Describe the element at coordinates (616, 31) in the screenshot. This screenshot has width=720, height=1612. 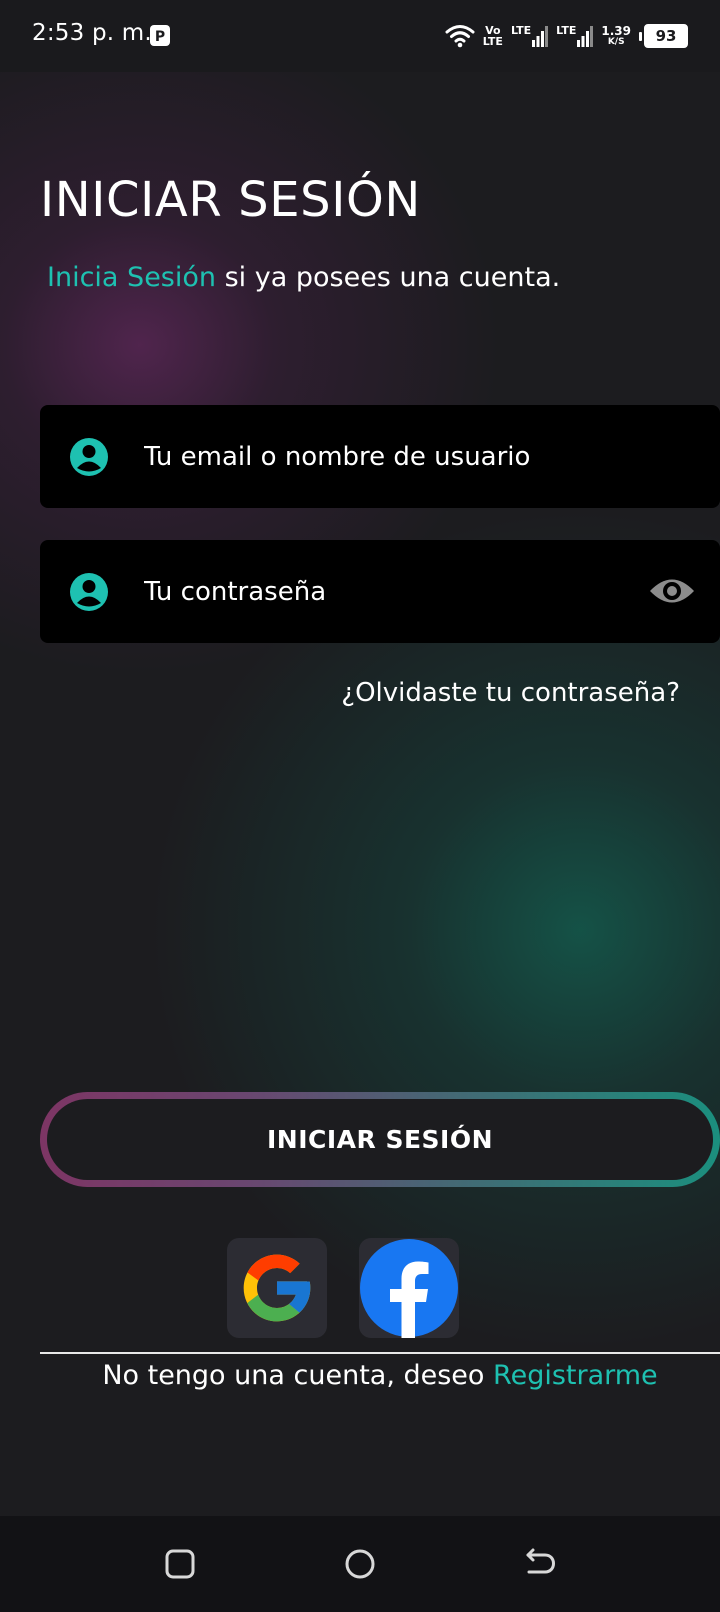
I see `network-speed-value: 1.39` at that location.